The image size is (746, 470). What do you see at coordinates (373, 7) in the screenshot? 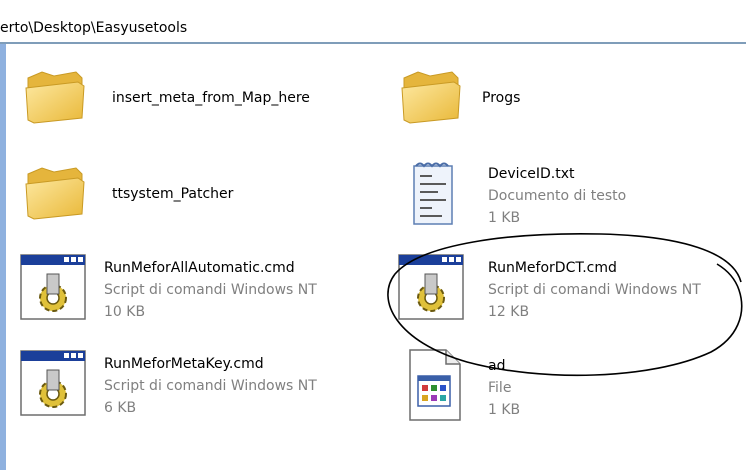
I see `window-top-edge` at bounding box center [373, 7].